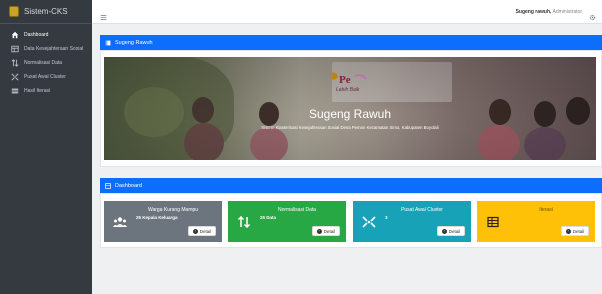 The image size is (602, 294). Describe the element at coordinates (345, 80) in the screenshot. I see `svg-text: Pe` at that location.